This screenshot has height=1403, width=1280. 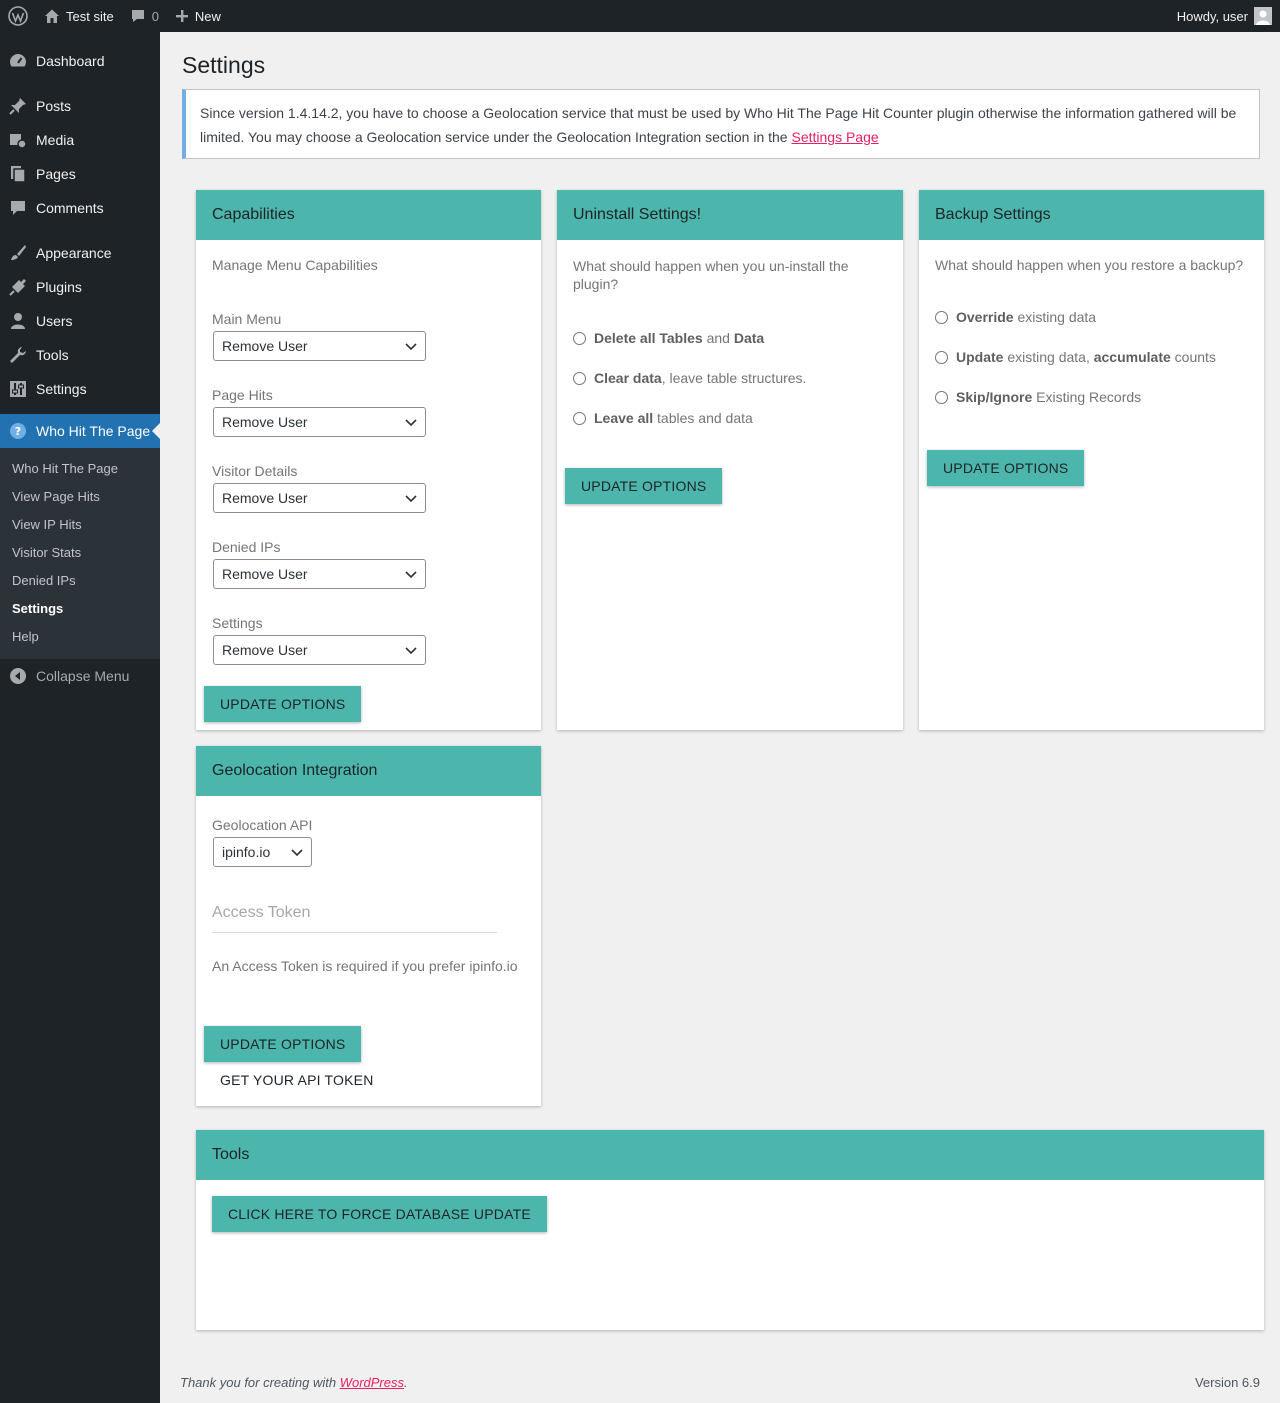 What do you see at coordinates (246, 852) in the screenshot?
I see `select-value: ipinfo.io` at bounding box center [246, 852].